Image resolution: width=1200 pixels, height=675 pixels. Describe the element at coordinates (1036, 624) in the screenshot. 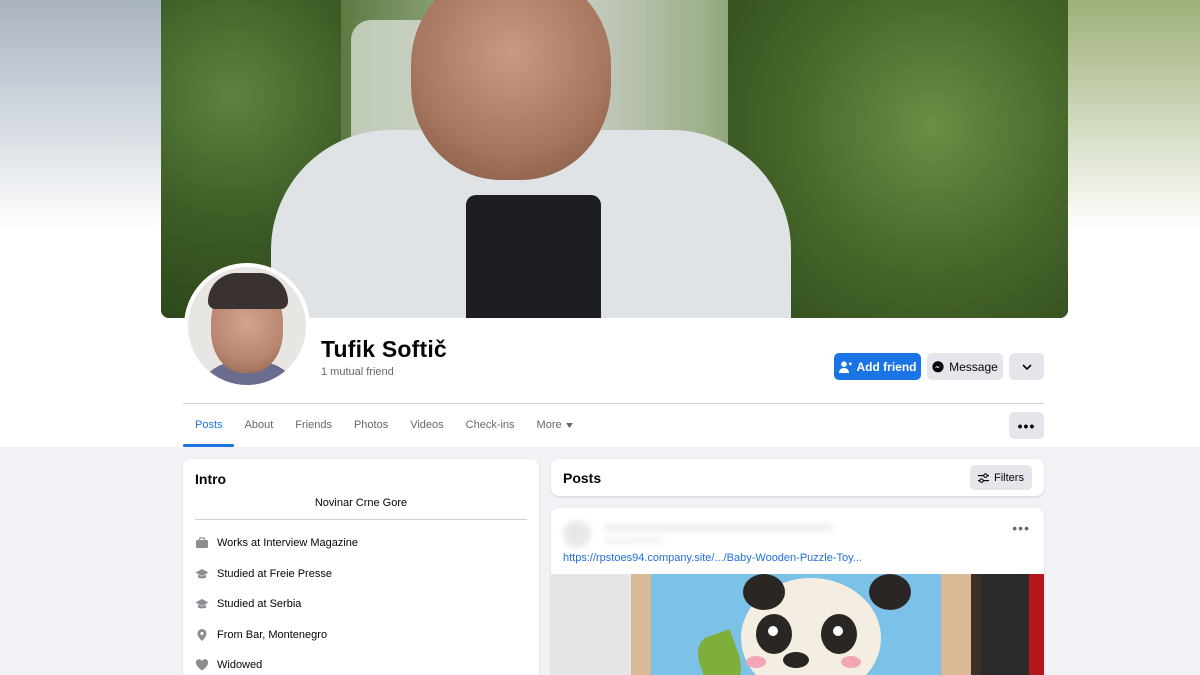

I see `post-image-red-edge` at that location.